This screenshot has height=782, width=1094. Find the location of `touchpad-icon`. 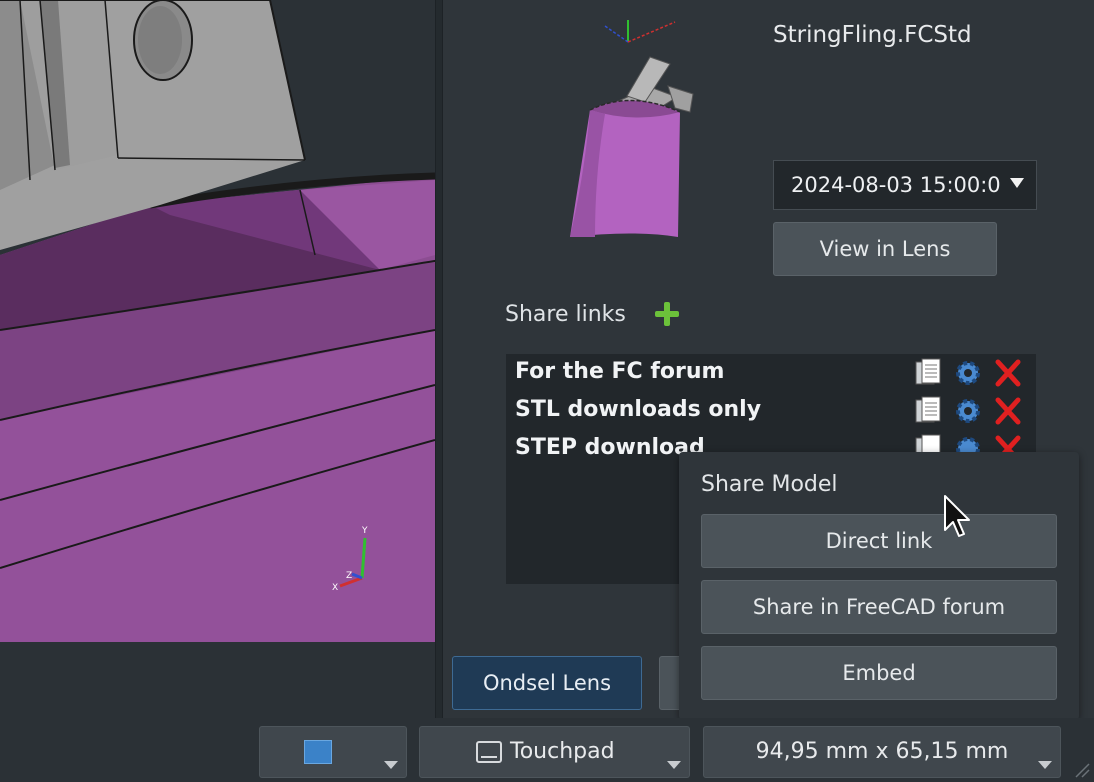

touchpad-icon is located at coordinates (489, 752).